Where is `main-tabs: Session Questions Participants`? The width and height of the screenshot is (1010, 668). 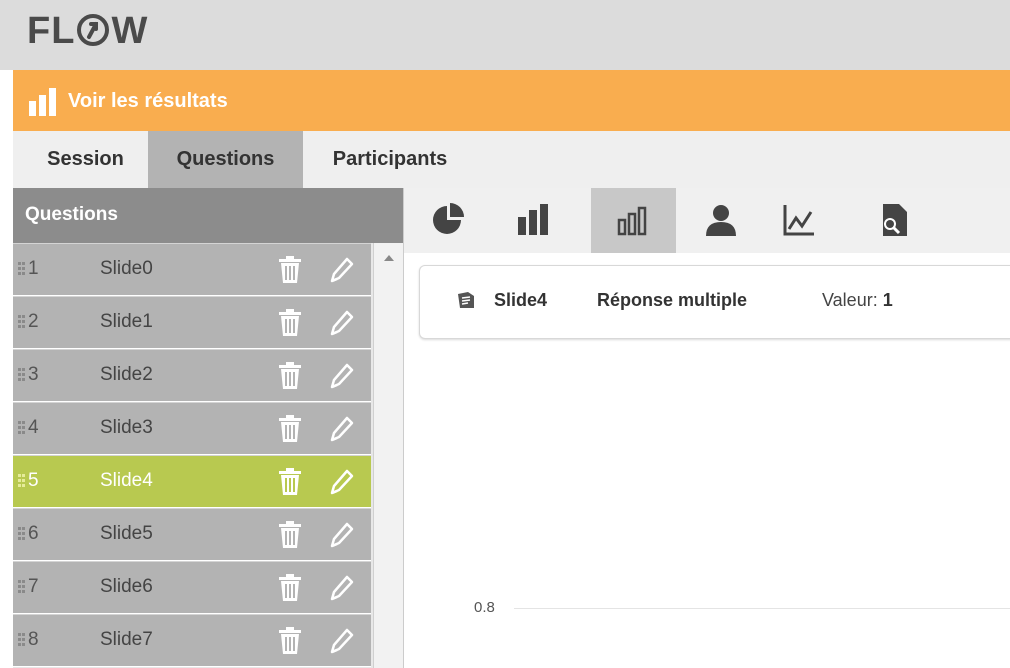
main-tabs: Session Questions Participants is located at coordinates (511, 159).